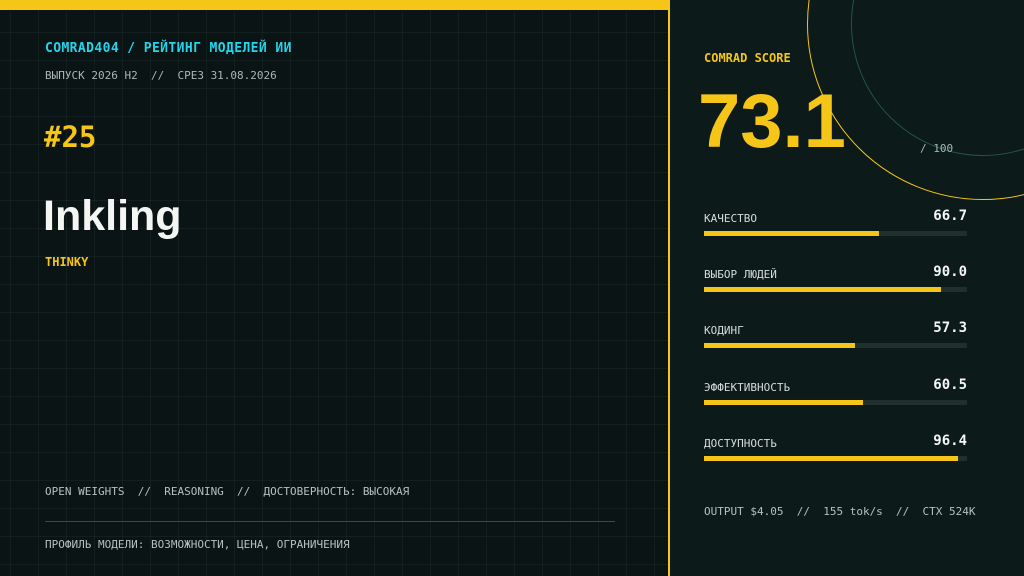 The width and height of the screenshot is (1024, 576). What do you see at coordinates (70, 137) in the screenshot?
I see `rank-badge: #25` at bounding box center [70, 137].